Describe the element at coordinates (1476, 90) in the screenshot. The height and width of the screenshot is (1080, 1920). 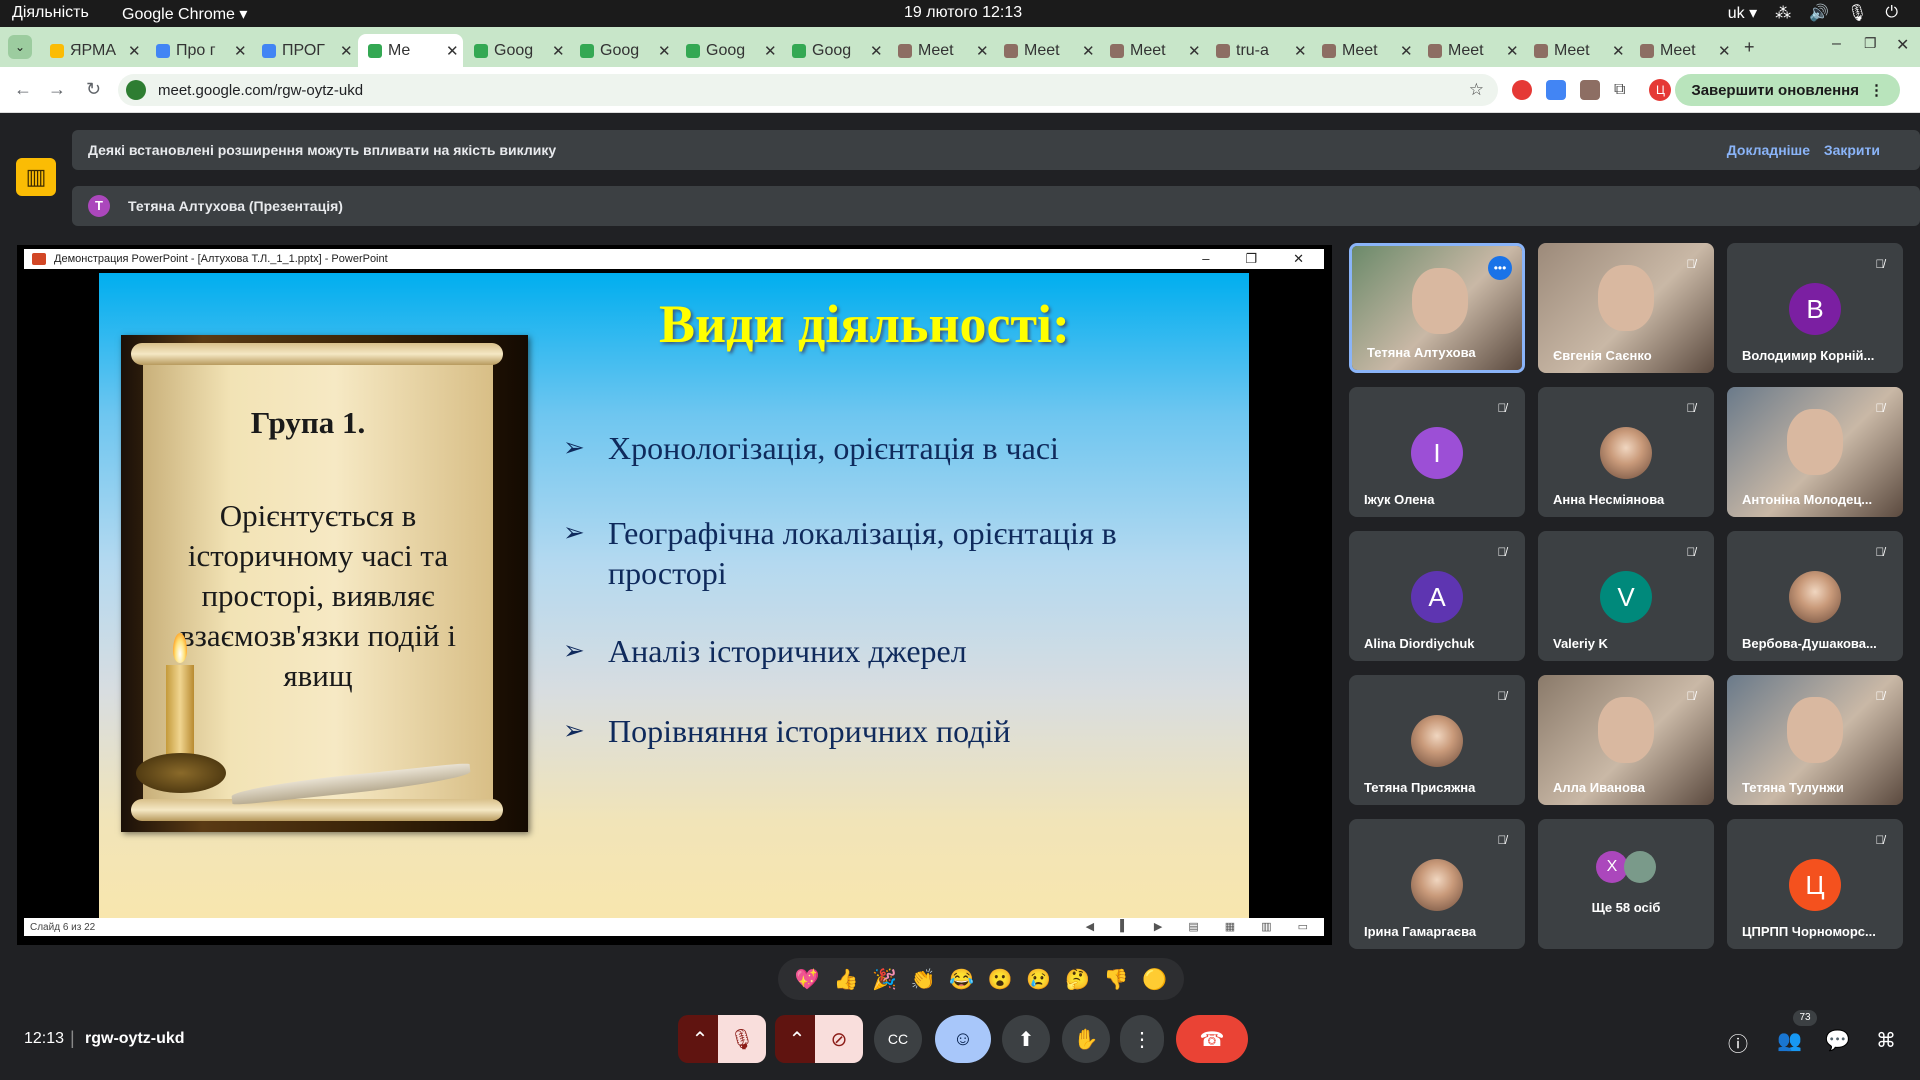
I see `bookmark-star-icon: ☆` at that location.